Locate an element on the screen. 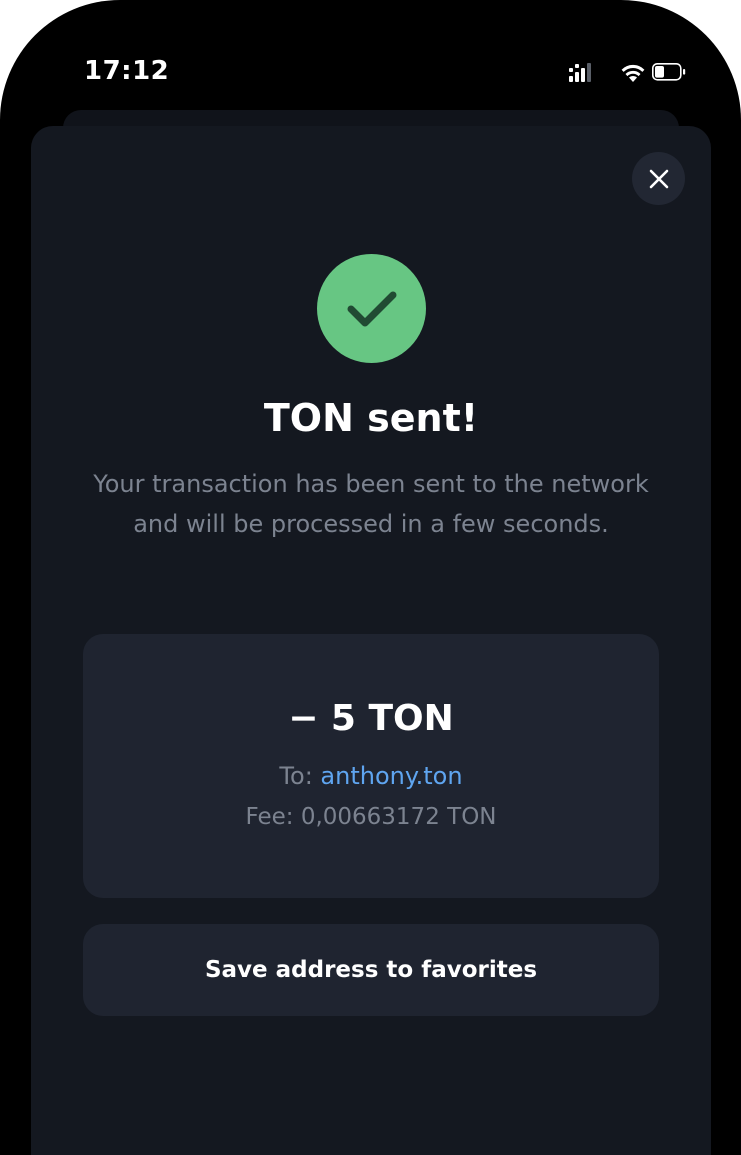 The width and height of the screenshot is (741, 1155). success-badge is located at coordinates (371, 308).